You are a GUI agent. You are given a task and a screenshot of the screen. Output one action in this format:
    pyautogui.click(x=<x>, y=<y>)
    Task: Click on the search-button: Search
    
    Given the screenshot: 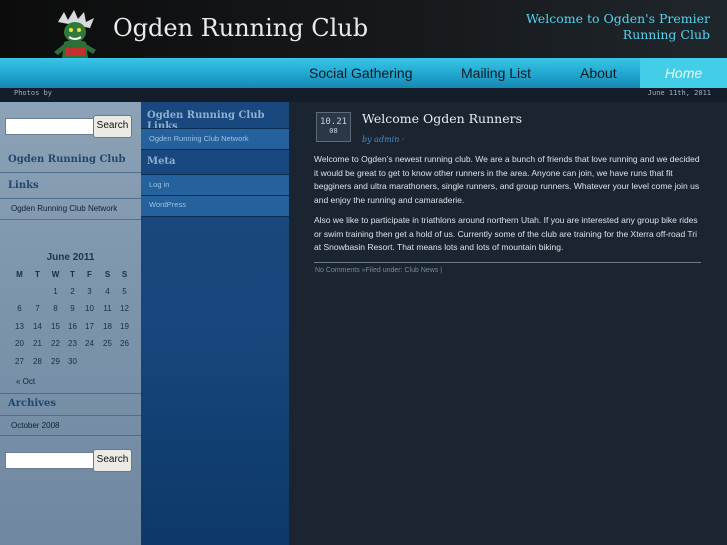 What is the action you would take?
    pyautogui.click(x=112, y=126)
    